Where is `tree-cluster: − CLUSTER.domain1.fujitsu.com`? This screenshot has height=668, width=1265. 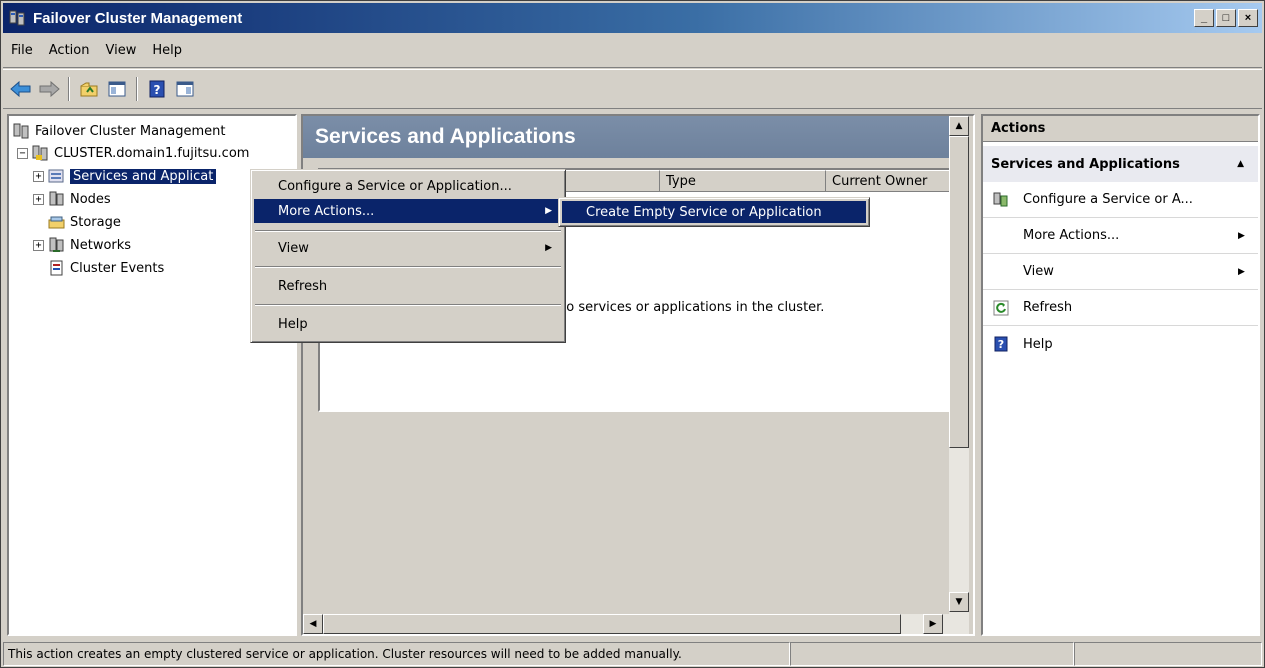
tree-cluster: − CLUSTER.domain1.fujitsu.com is located at coordinates (133, 153).